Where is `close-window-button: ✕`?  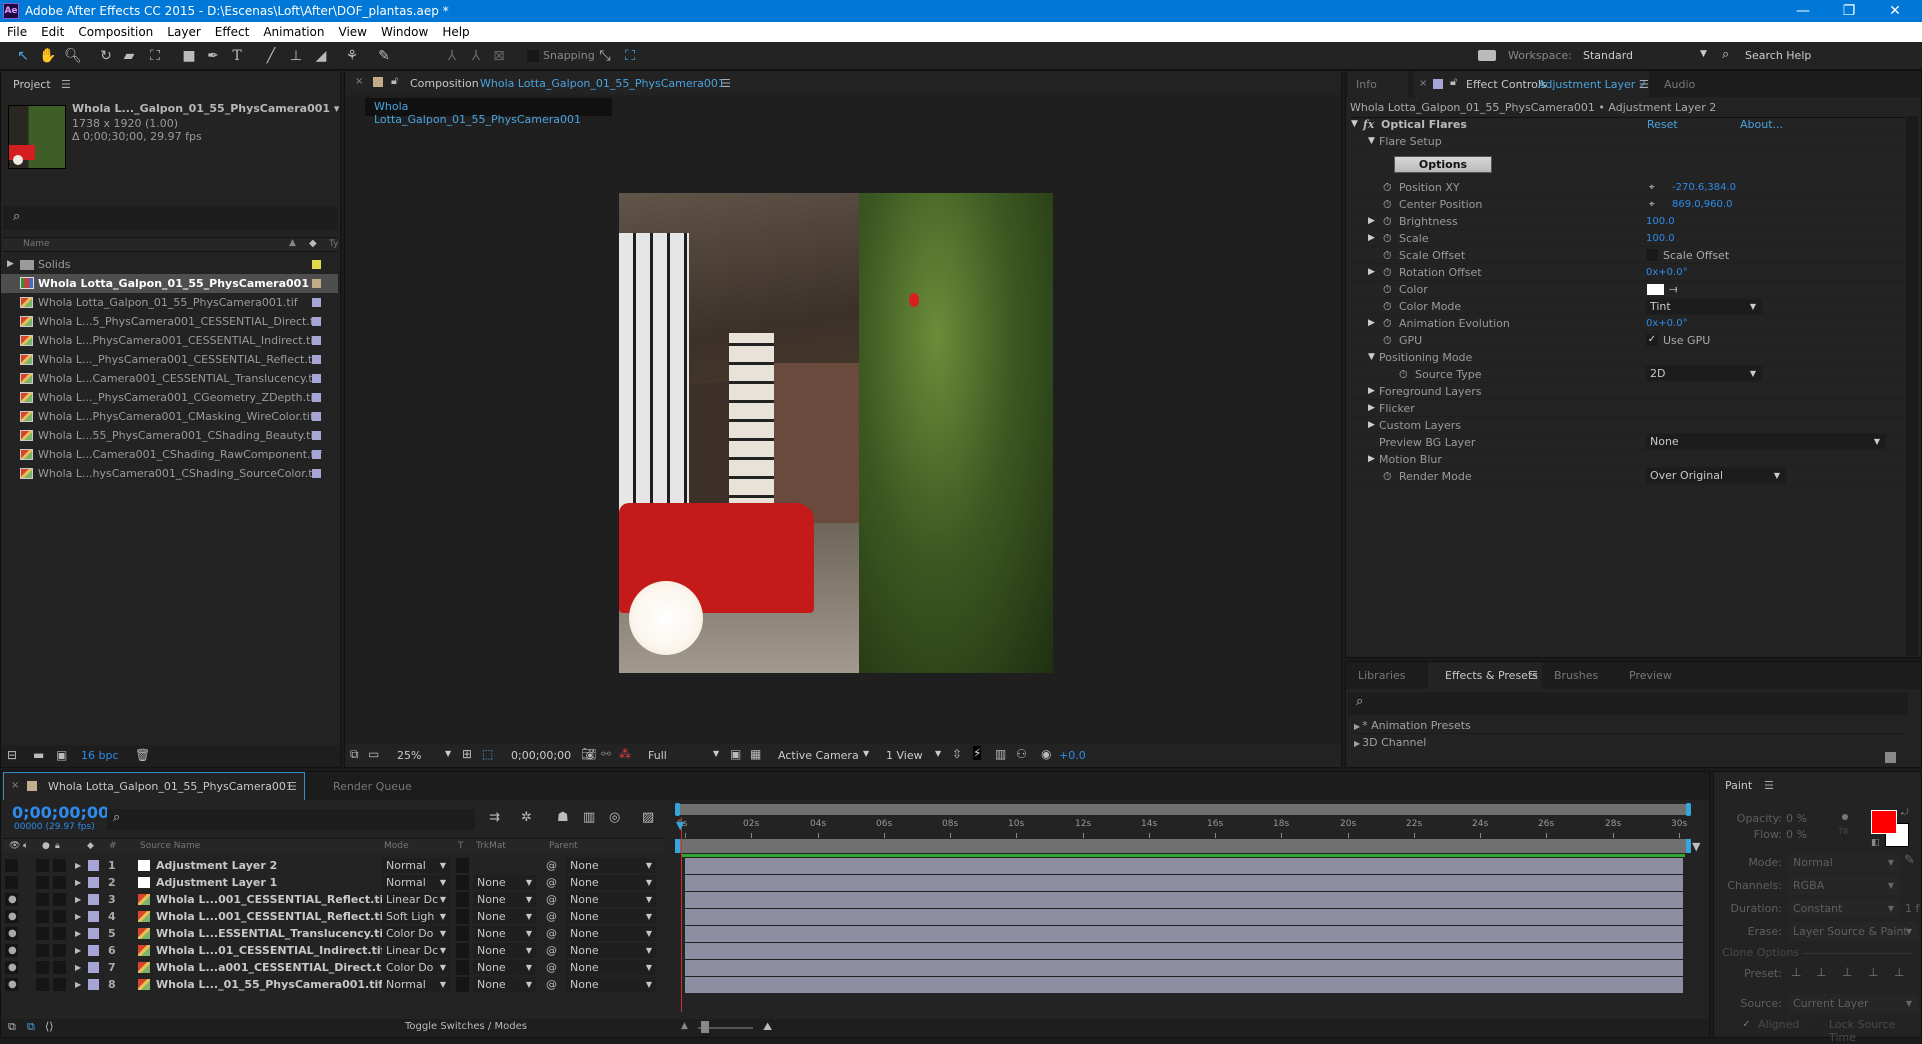 close-window-button: ✕ is located at coordinates (1895, 11).